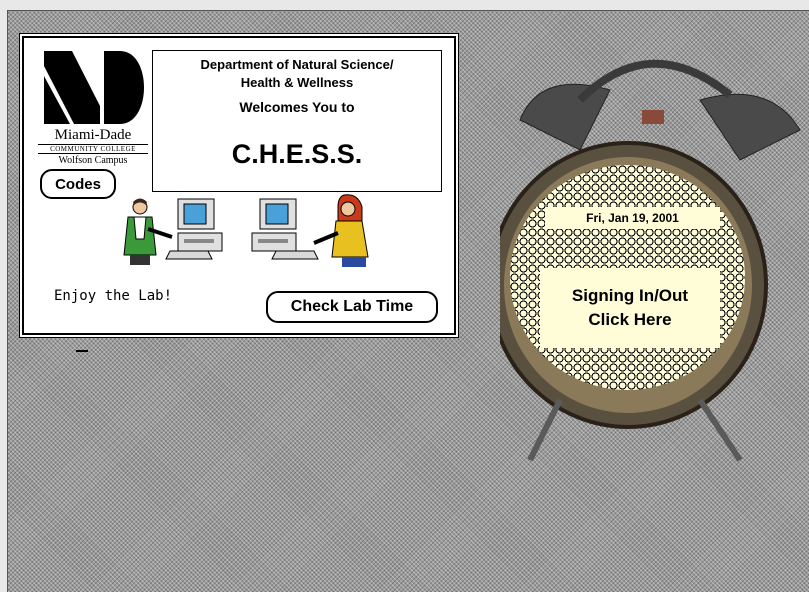 This screenshot has width=809, height=592. I want to click on department-line2: Health & Wellness, so click(297, 82).